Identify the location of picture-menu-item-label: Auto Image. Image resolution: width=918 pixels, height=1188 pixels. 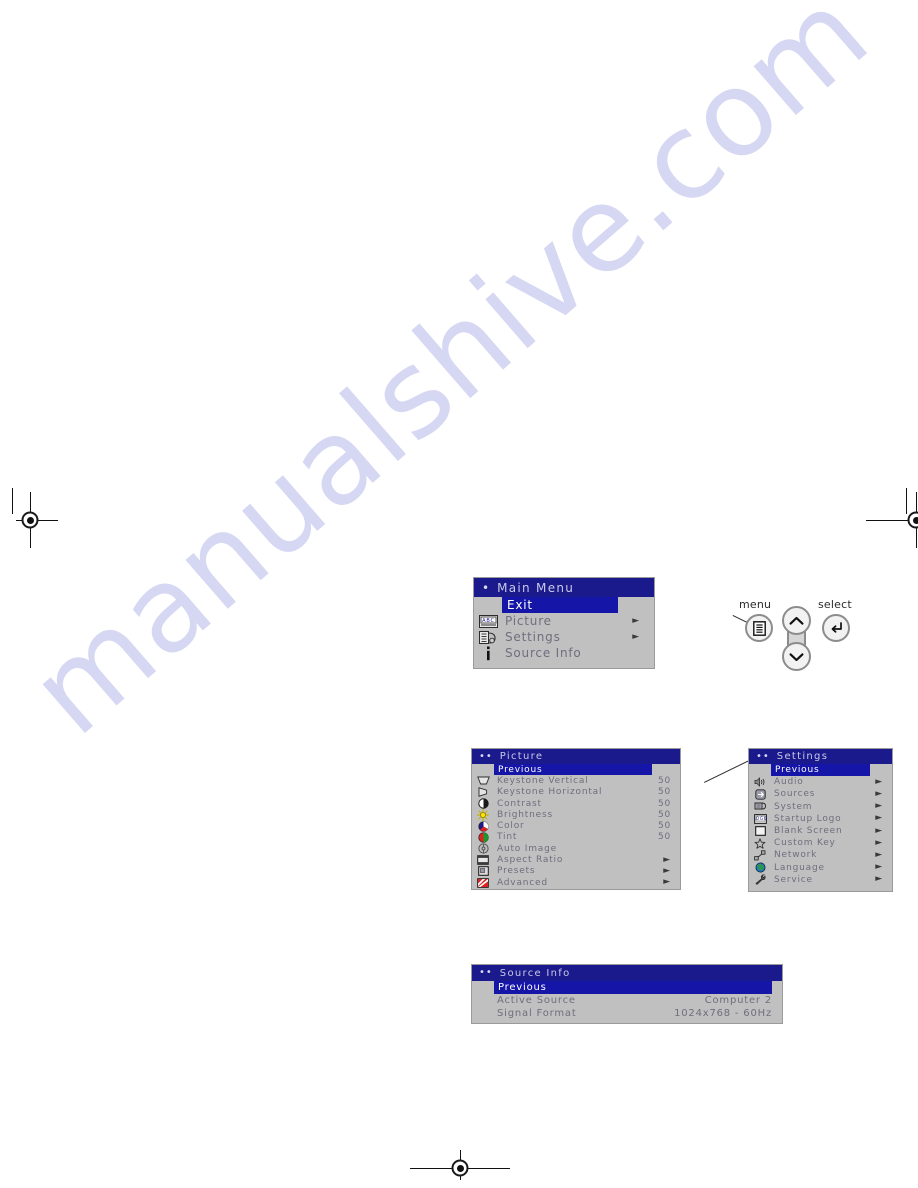
(527, 848).